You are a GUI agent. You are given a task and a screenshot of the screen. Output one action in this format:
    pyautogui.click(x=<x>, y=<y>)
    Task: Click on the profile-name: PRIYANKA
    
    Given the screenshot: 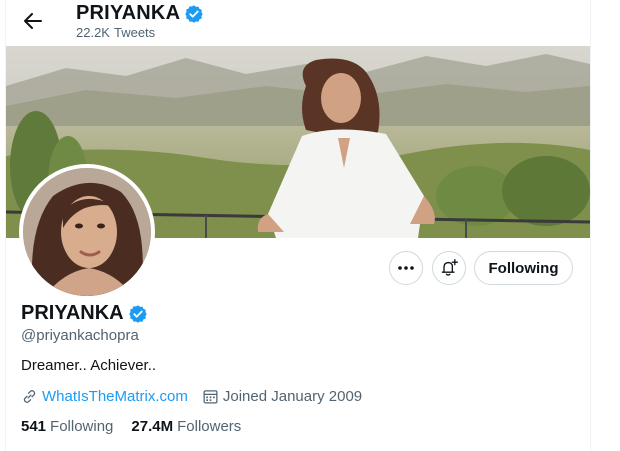 What is the action you would take?
    pyautogui.click(x=84, y=313)
    